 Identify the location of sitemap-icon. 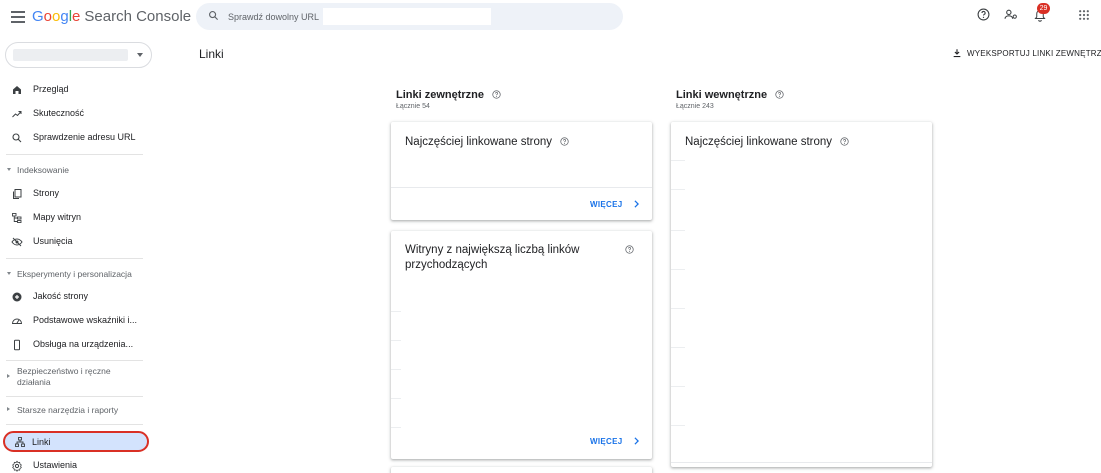
(17, 218).